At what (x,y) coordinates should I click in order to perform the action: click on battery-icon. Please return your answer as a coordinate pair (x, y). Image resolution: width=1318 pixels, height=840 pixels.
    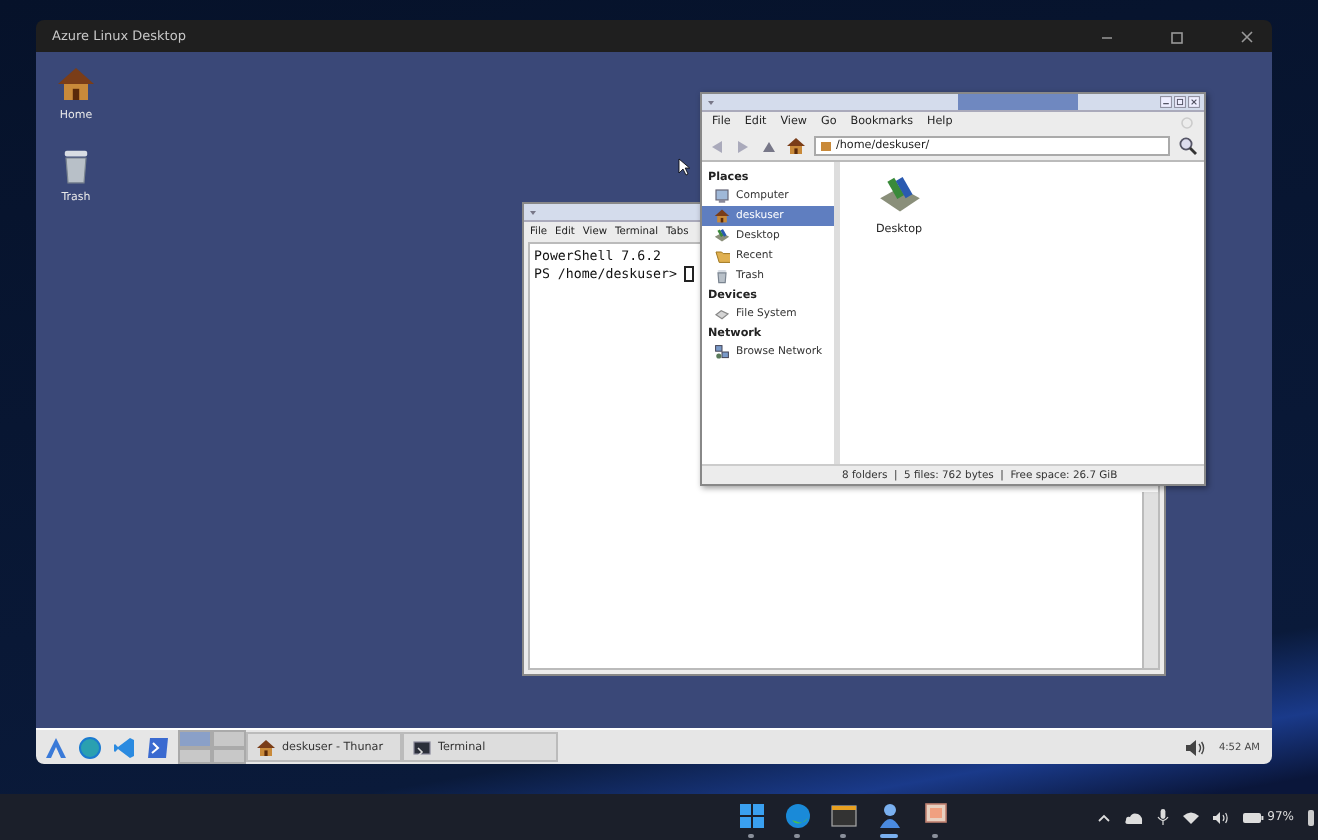
    Looking at the image, I should click on (1252, 817).